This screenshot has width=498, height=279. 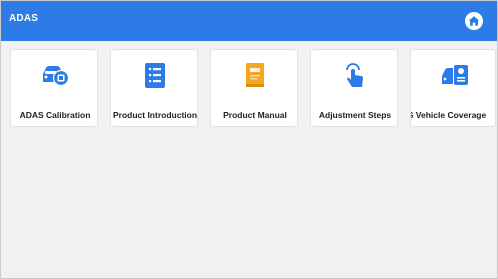 What do you see at coordinates (155, 115) in the screenshot?
I see `tile-label: Product Introduction` at bounding box center [155, 115].